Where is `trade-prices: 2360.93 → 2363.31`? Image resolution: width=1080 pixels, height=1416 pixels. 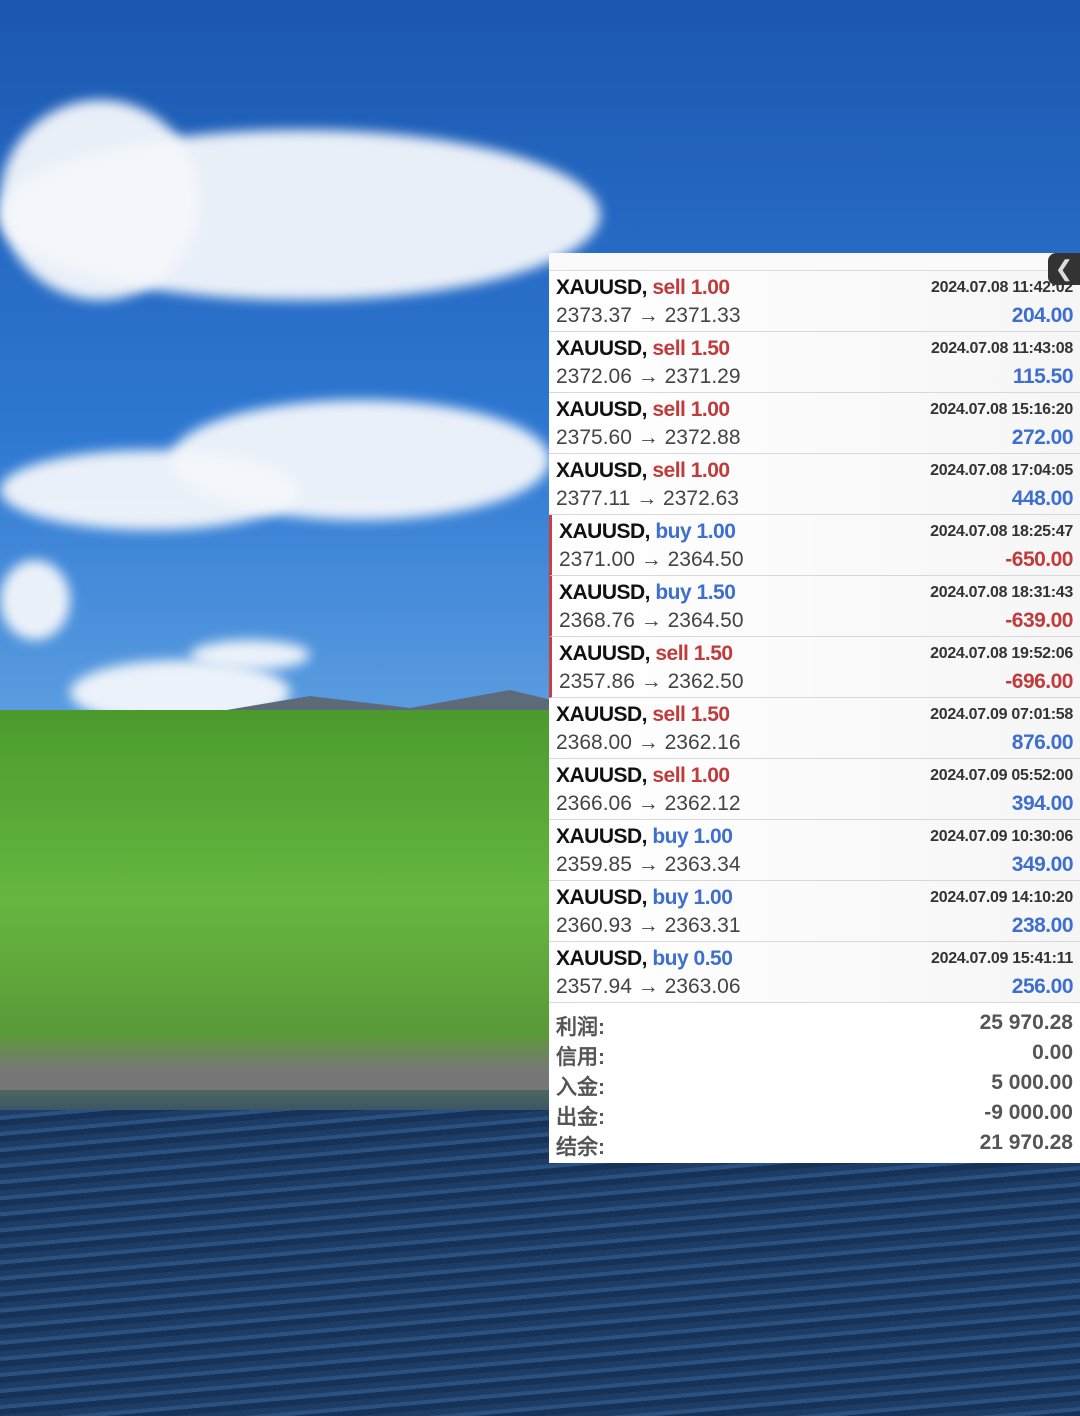 trade-prices: 2360.93 → 2363.31 is located at coordinates (648, 925).